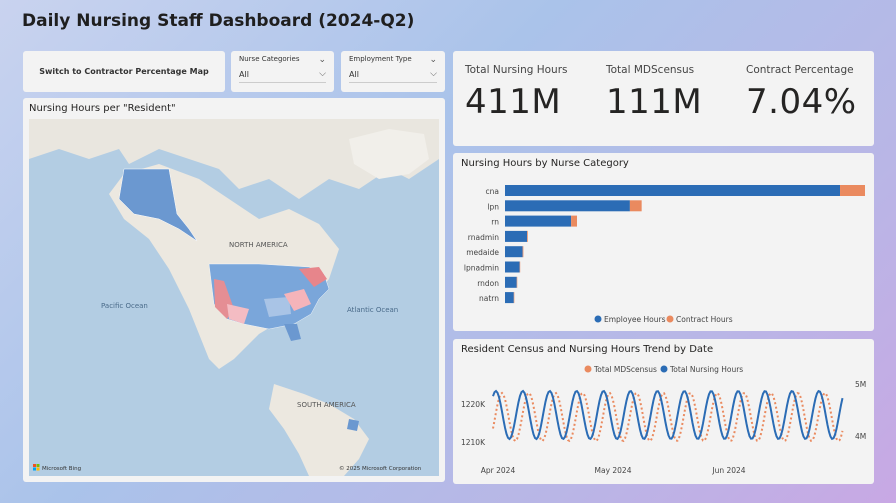 This screenshot has height=503, width=896. What do you see at coordinates (516, 70) in the screenshot?
I see `kpi-label: Total Nursing Hours` at bounding box center [516, 70].